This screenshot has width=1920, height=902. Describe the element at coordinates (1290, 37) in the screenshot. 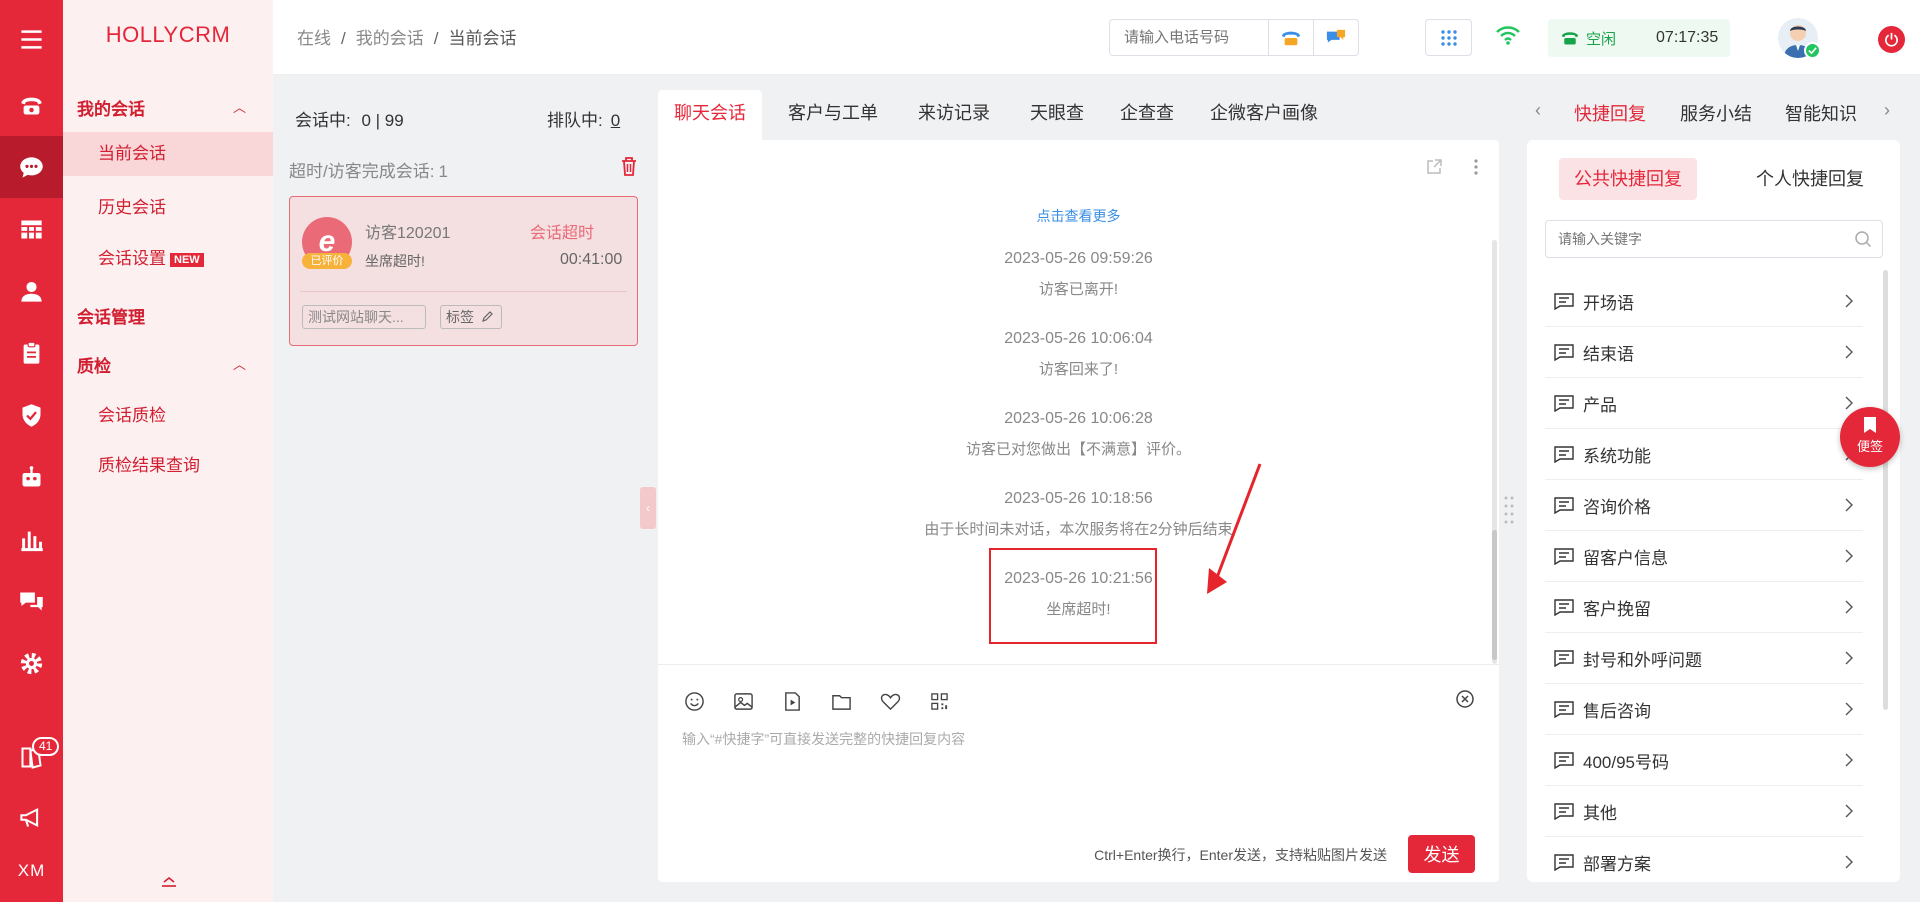

I see `dial-button` at that location.